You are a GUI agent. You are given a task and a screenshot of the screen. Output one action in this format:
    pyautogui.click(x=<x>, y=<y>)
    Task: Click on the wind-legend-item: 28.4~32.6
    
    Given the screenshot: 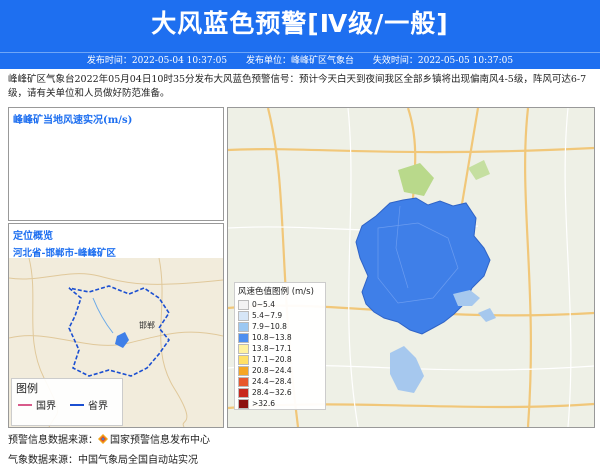 What is the action you would take?
    pyautogui.click(x=280, y=392)
    